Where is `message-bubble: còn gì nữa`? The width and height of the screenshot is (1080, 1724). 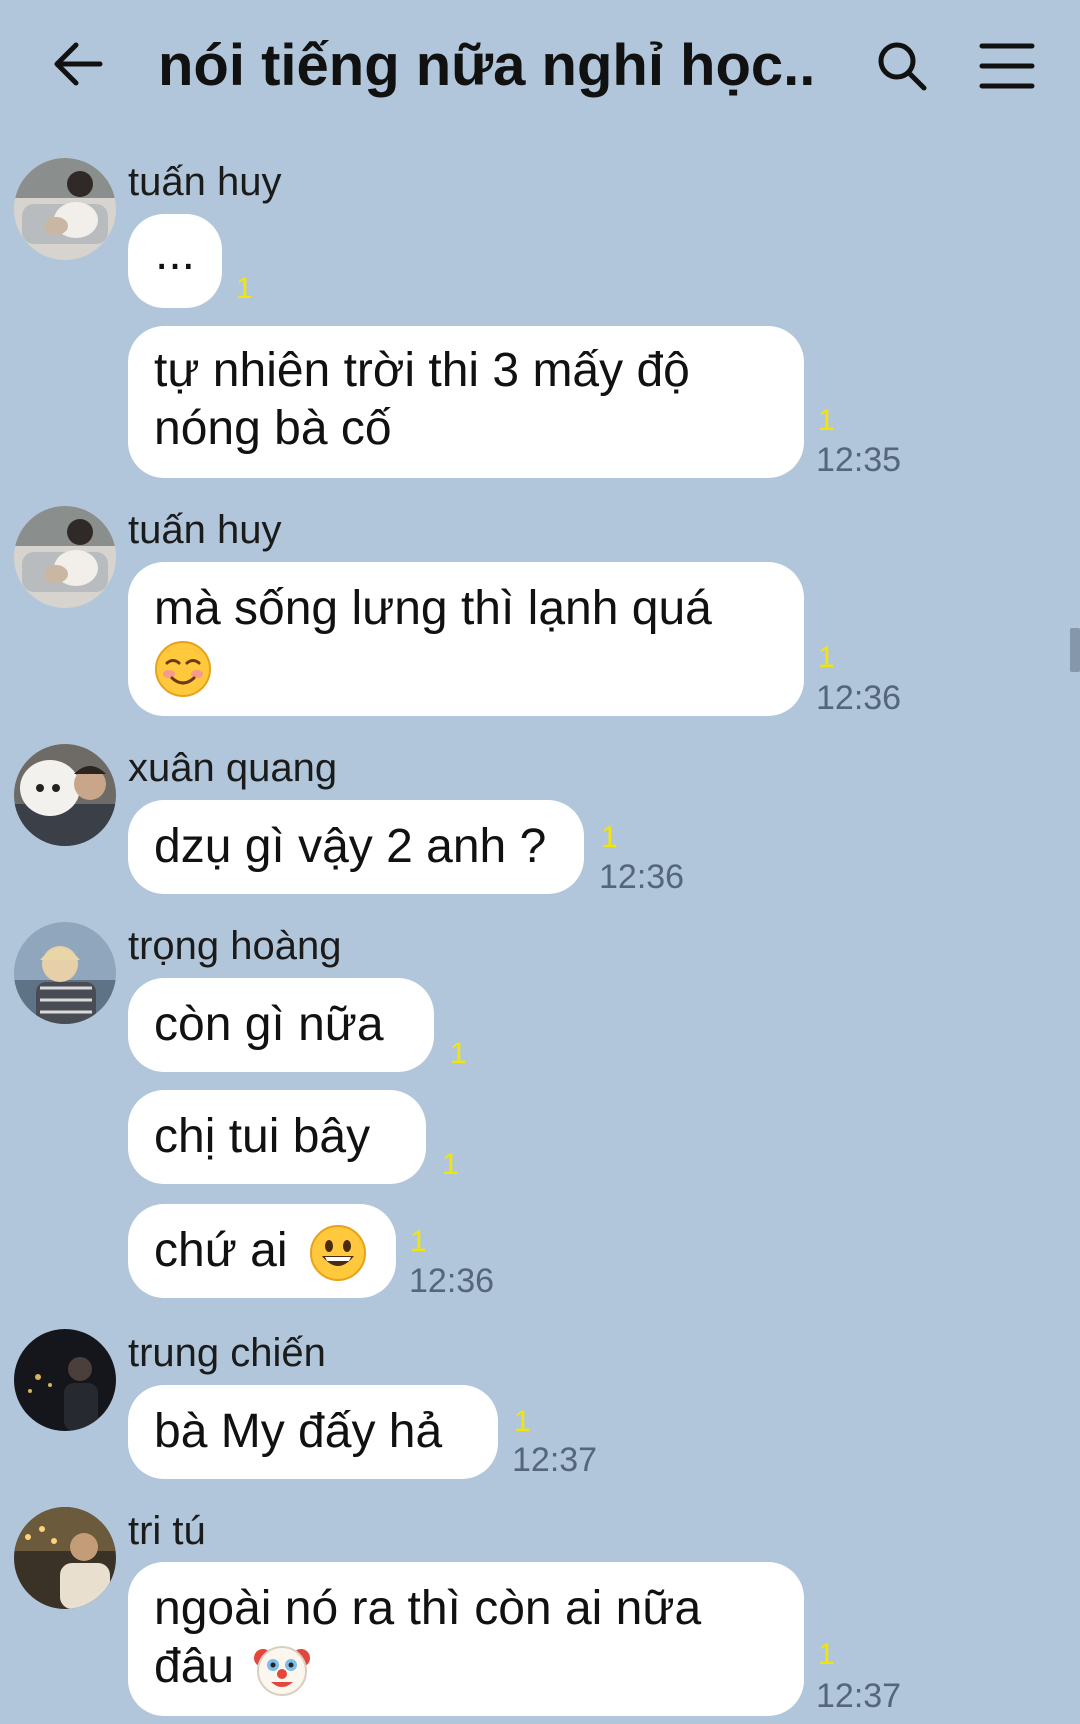
message-bubble: còn gì nữa is located at coordinates (281, 1025).